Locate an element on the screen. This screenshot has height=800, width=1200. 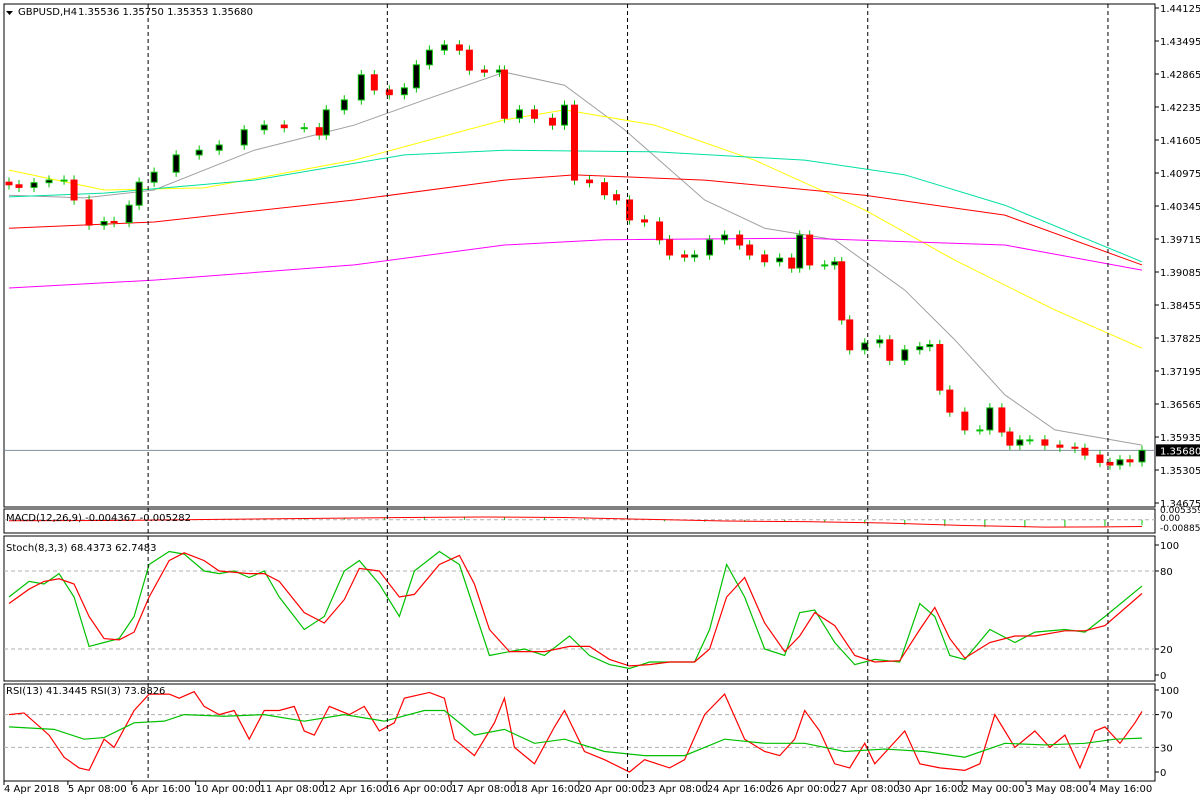
price-label: 1.35935 is located at coordinates (1180, 438).